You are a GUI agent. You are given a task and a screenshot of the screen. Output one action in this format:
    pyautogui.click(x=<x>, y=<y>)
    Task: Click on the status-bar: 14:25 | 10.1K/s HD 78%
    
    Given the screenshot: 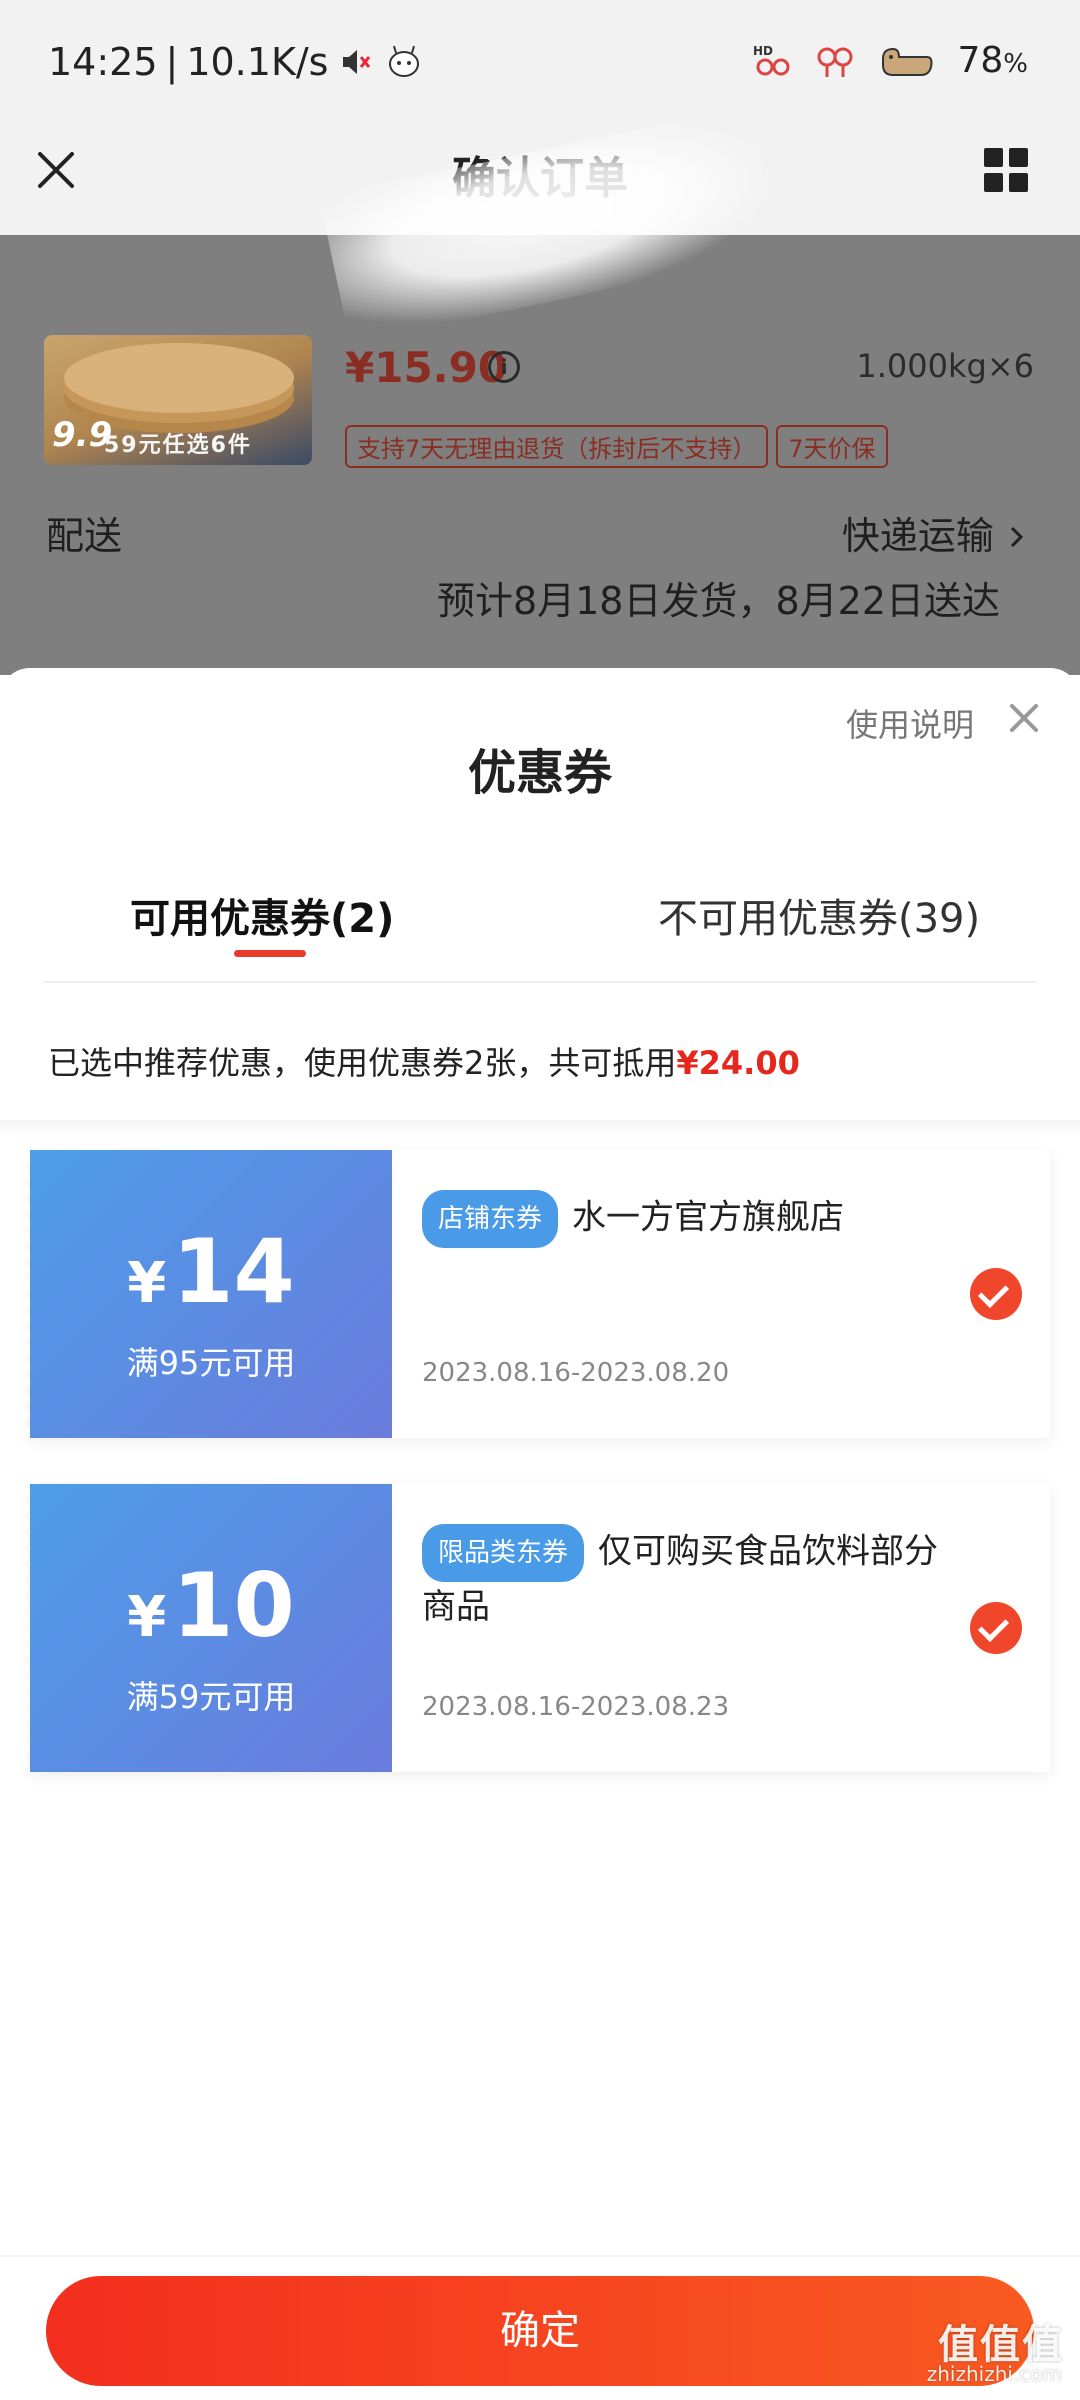 What is the action you would take?
    pyautogui.click(x=540, y=65)
    